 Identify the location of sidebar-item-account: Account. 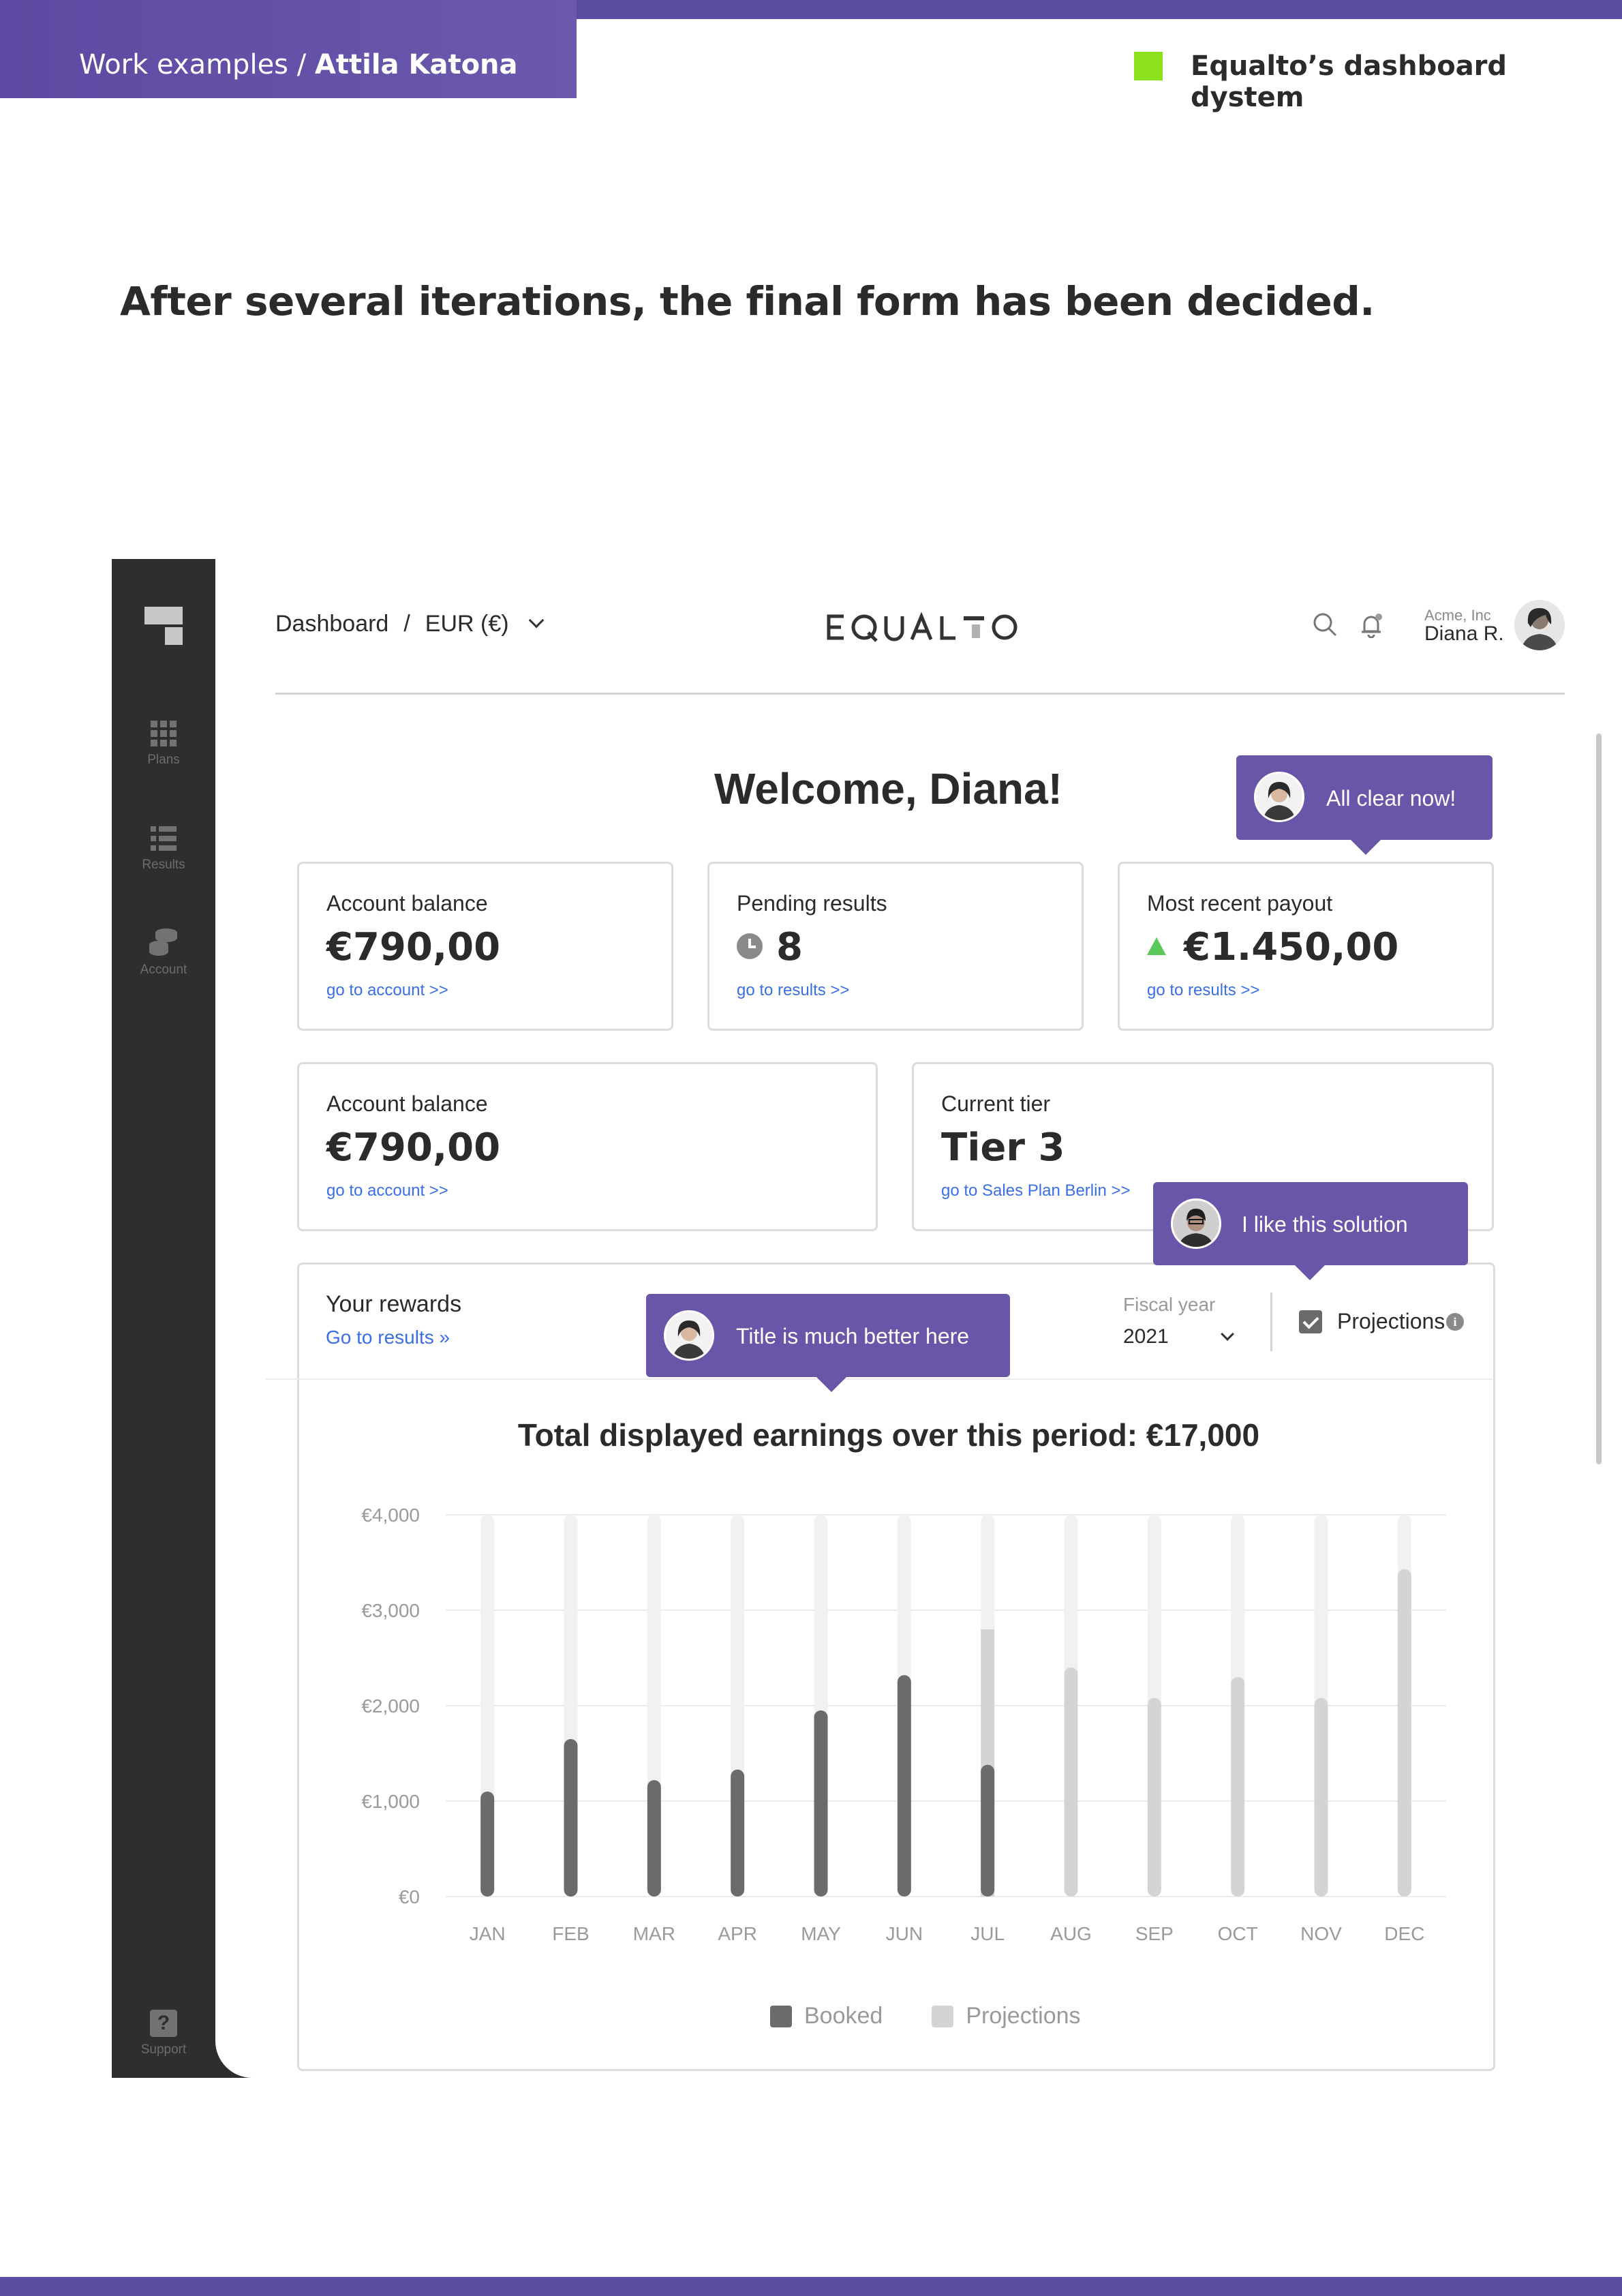
(163, 952).